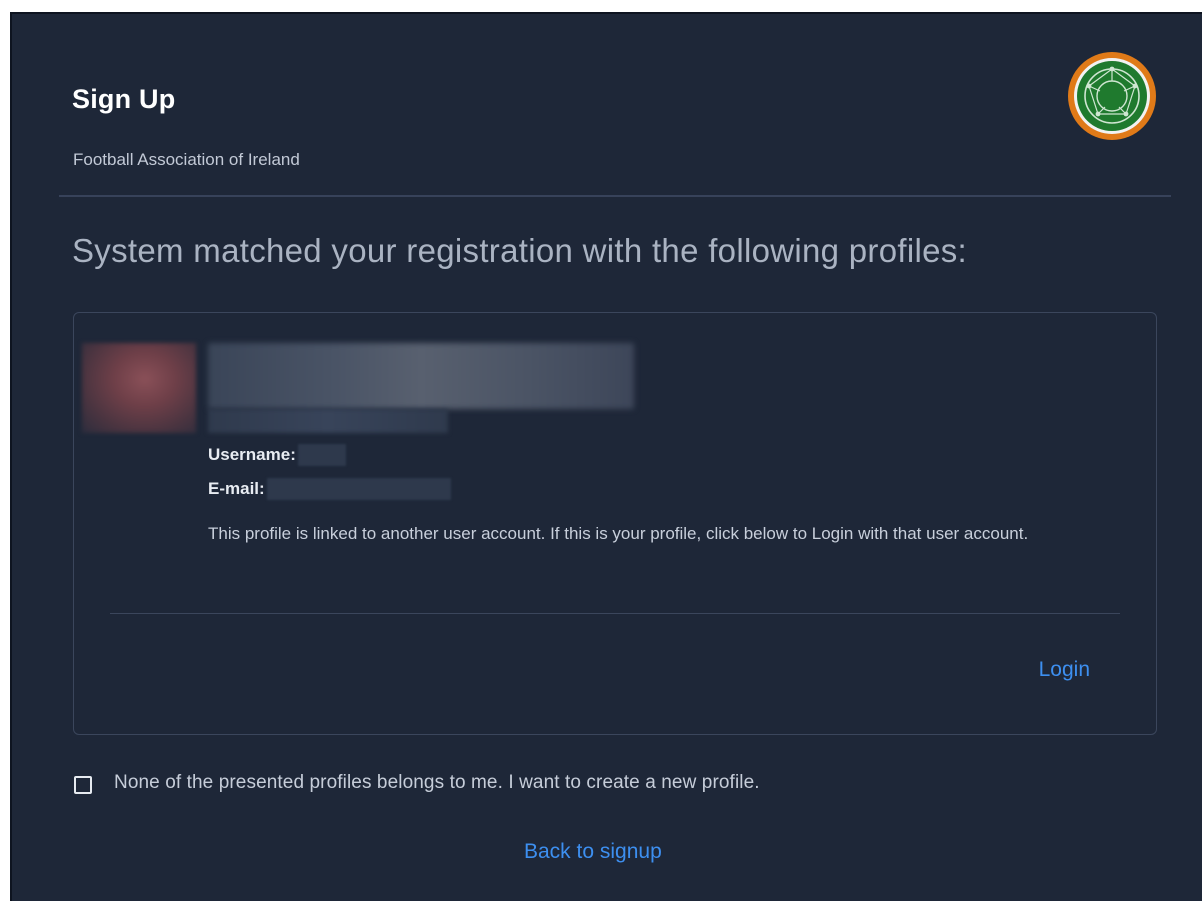 The image size is (1202, 901). What do you see at coordinates (328, 421) in the screenshot?
I see `profile-details-redacted` at bounding box center [328, 421].